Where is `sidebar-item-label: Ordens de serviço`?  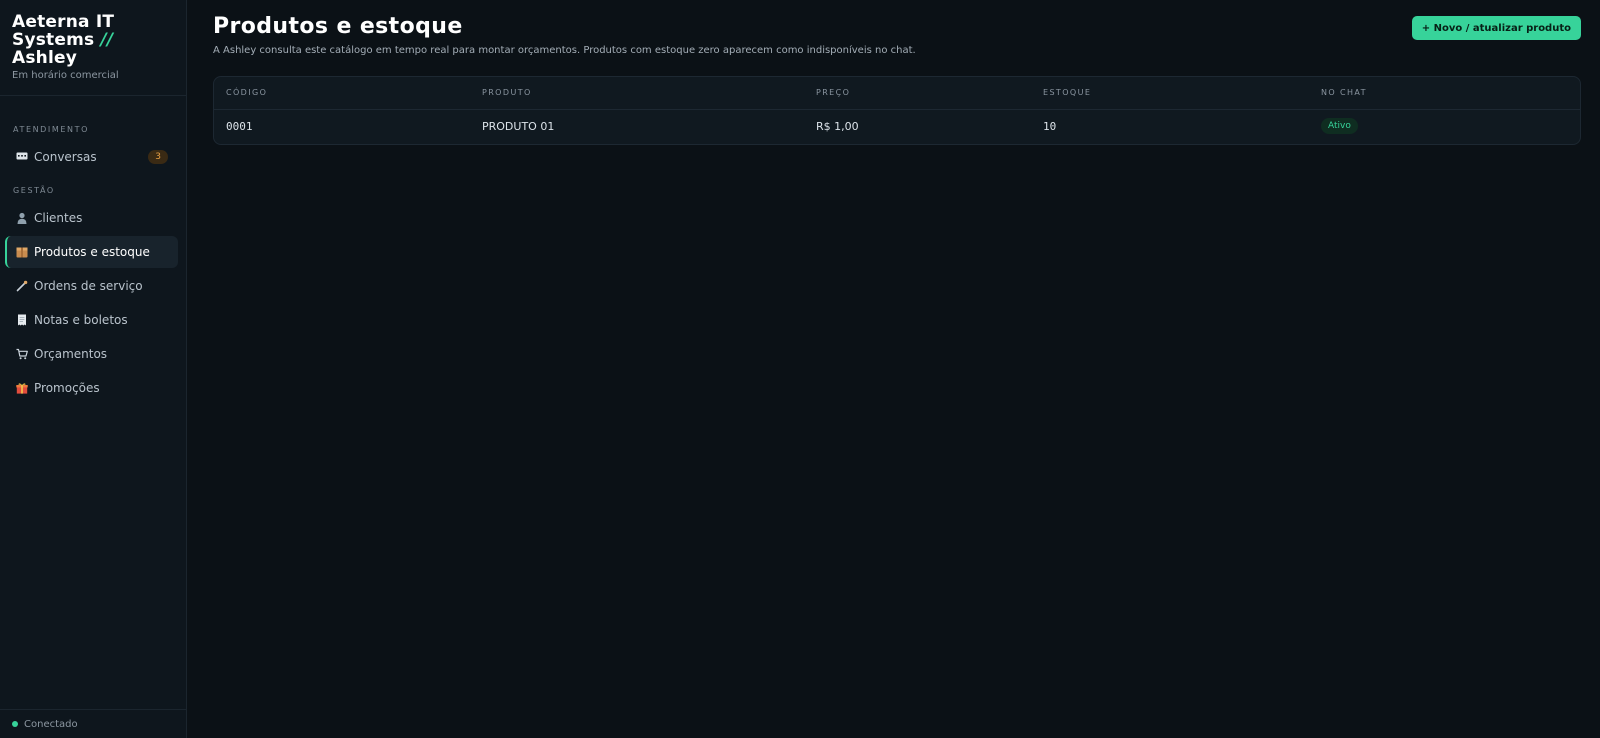 sidebar-item-label: Ordens de serviço is located at coordinates (88, 286).